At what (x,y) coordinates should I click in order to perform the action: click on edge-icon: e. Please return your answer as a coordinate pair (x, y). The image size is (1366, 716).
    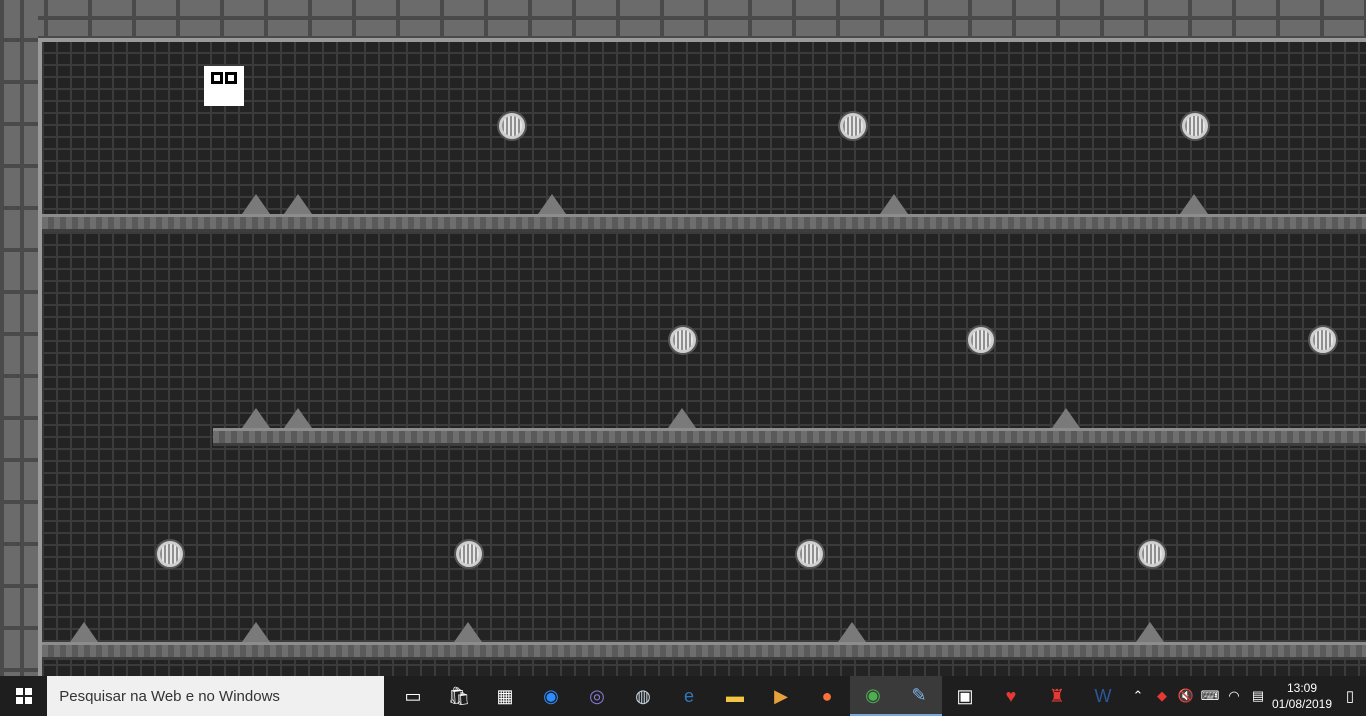
    Looking at the image, I should click on (688, 695).